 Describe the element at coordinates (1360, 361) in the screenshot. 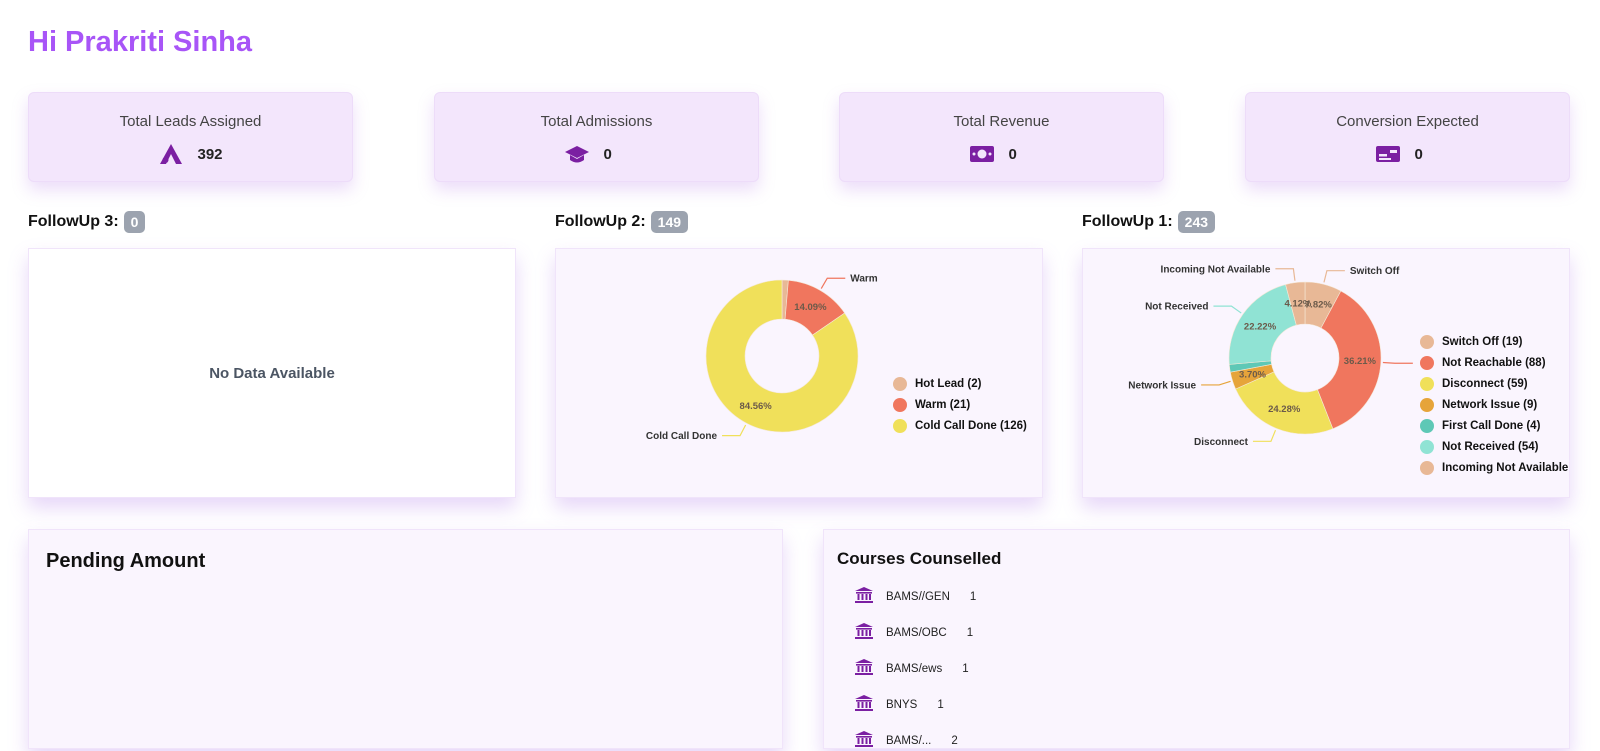

I see `slice-percent-label: 36.21%` at that location.